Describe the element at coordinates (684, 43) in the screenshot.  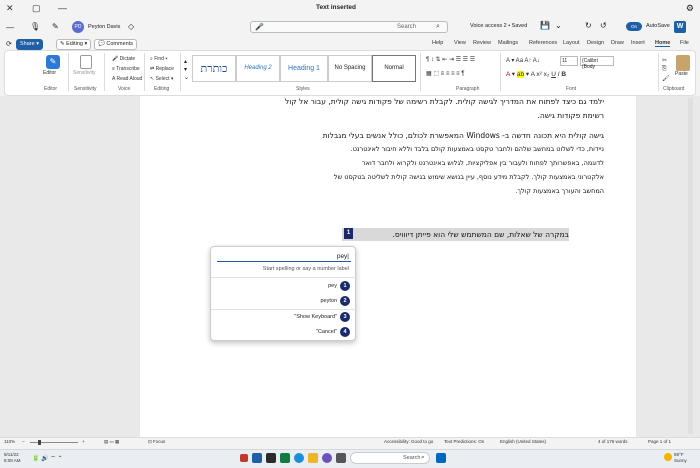
I see `tab-file: File` at that location.